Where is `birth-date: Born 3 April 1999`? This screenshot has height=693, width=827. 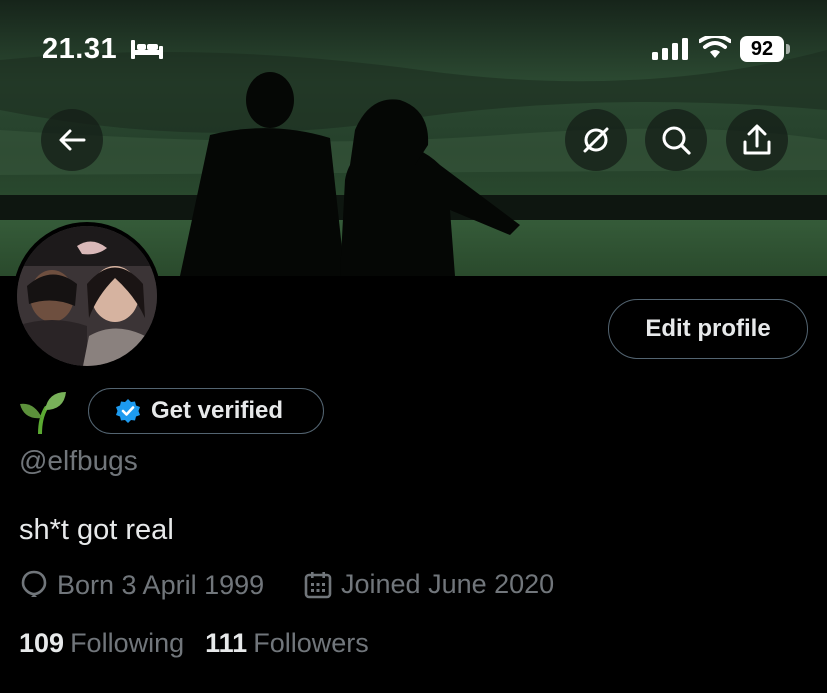
birth-date: Born 3 April 1999 is located at coordinates (142, 585).